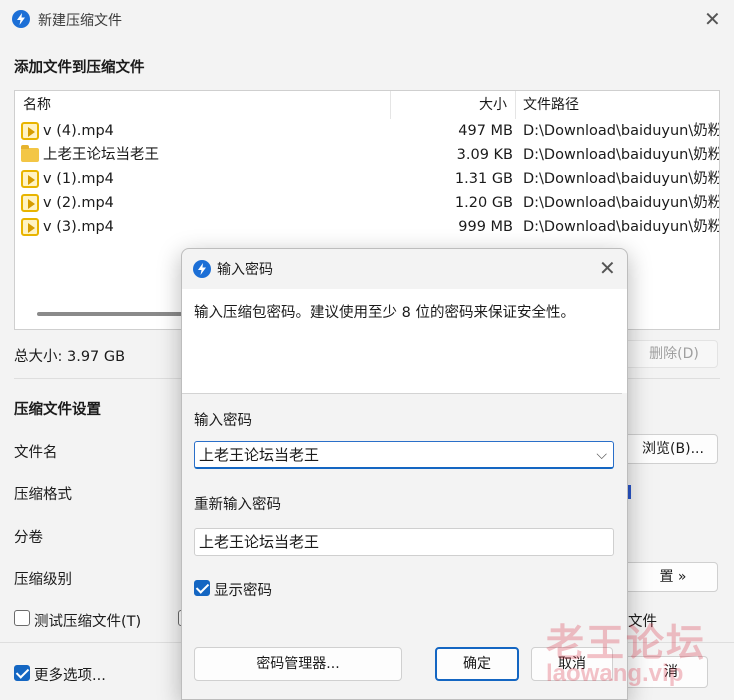  What do you see at coordinates (477, 664) in the screenshot?
I see `ok-button: 确定` at bounding box center [477, 664].